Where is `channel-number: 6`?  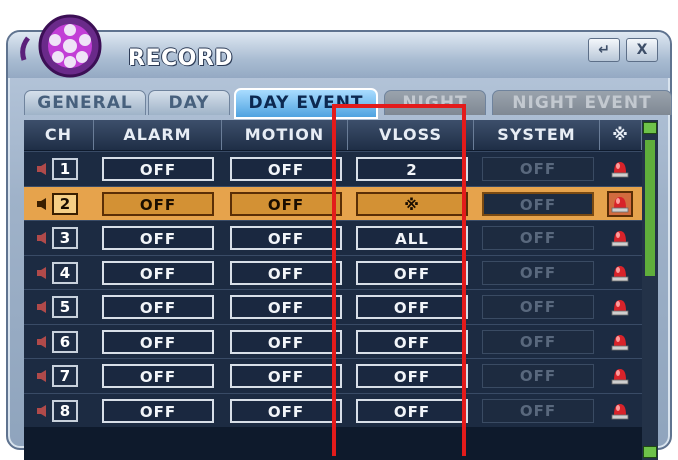 channel-number: 6 is located at coordinates (65, 341).